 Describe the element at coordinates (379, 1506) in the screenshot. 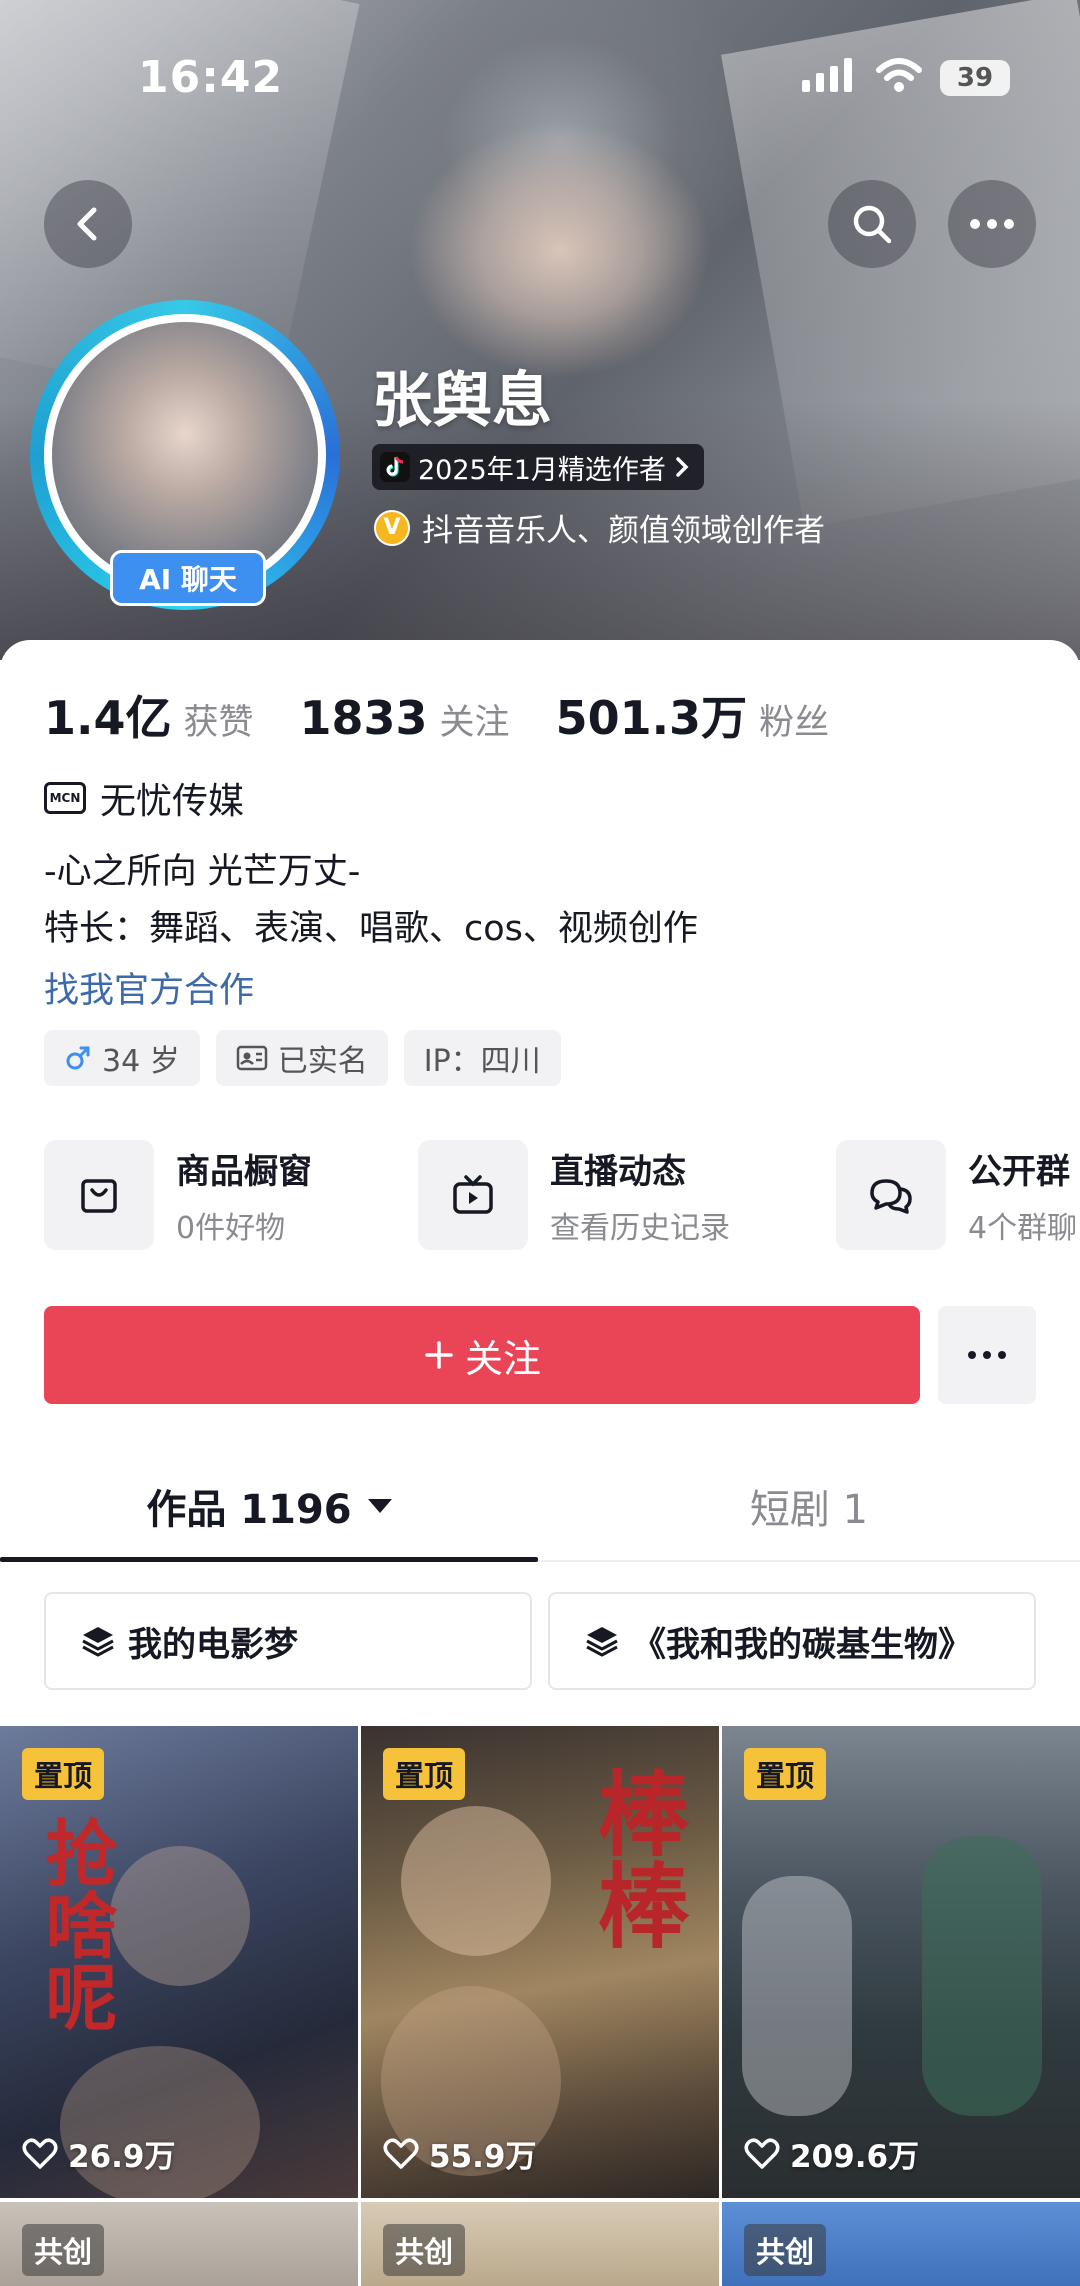

I see `caret-down-icon` at that location.